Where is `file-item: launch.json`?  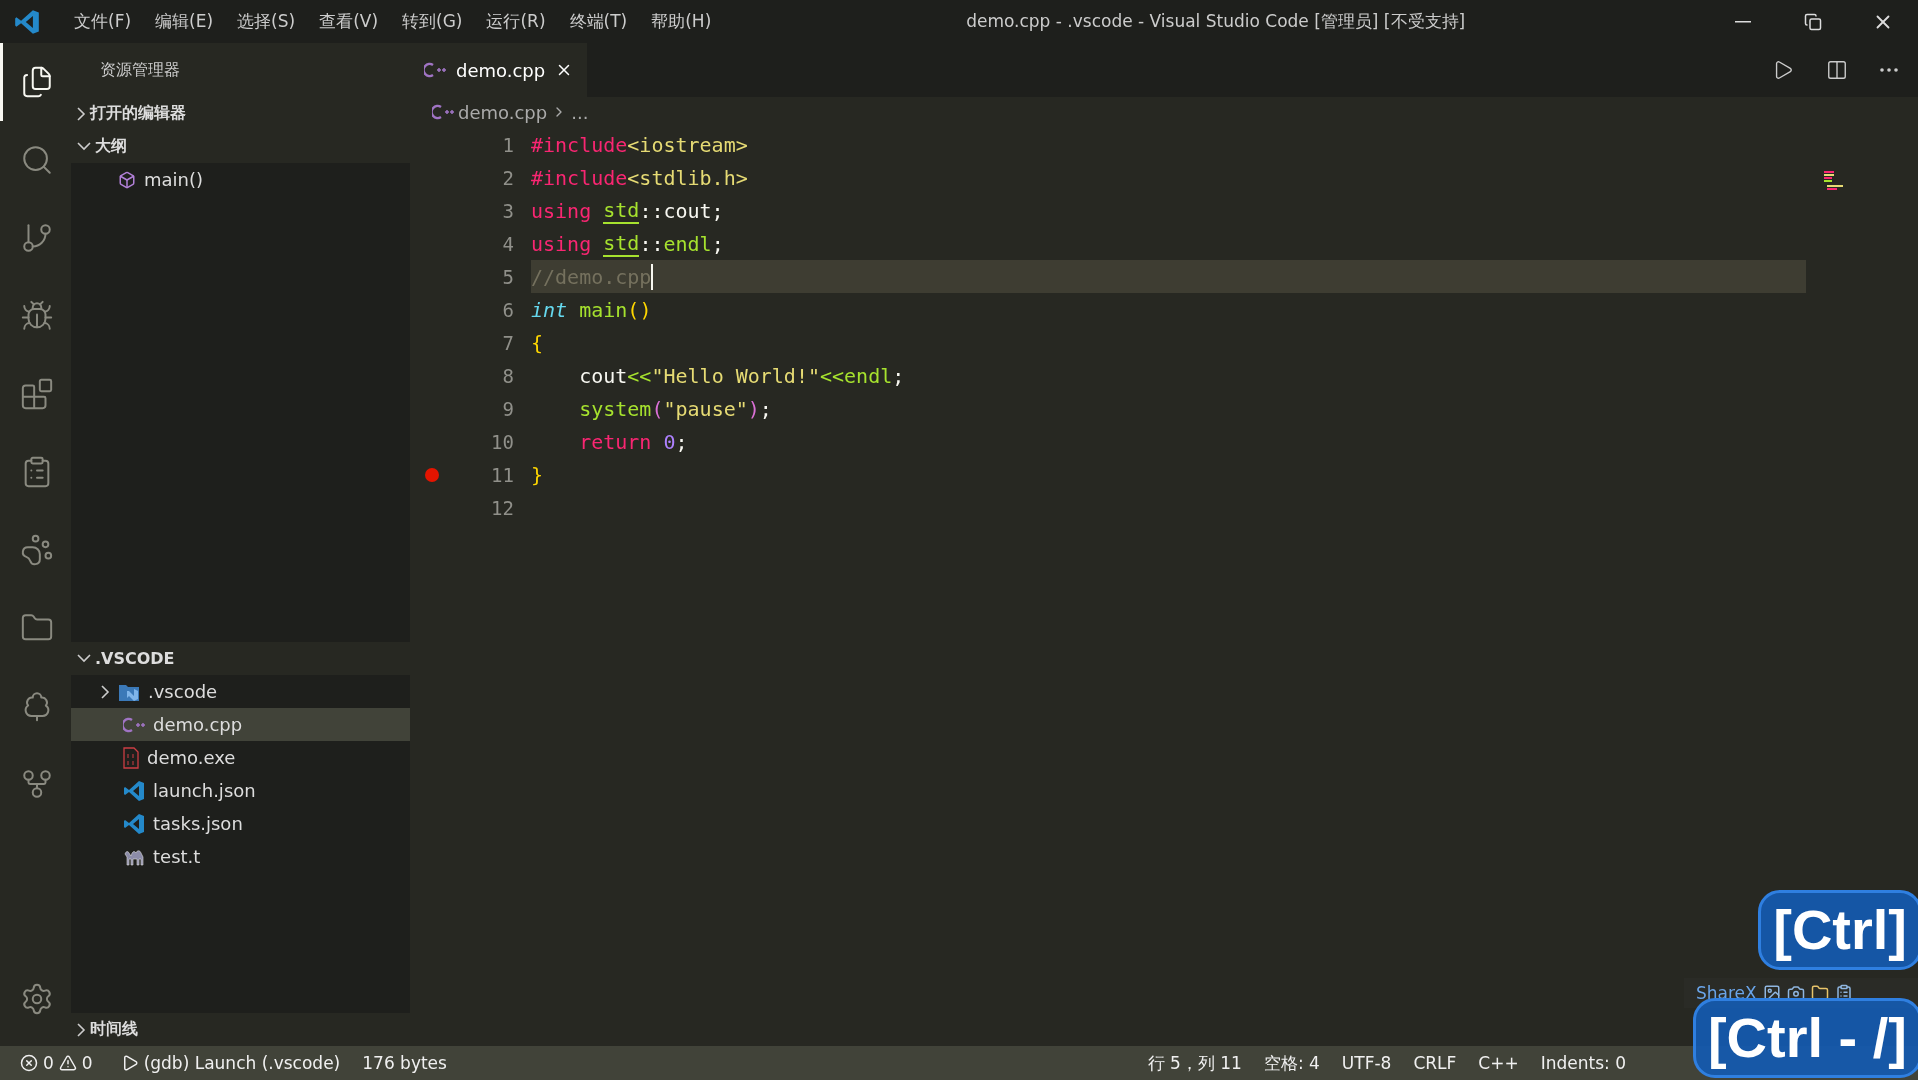
file-item: launch.json is located at coordinates (240, 790).